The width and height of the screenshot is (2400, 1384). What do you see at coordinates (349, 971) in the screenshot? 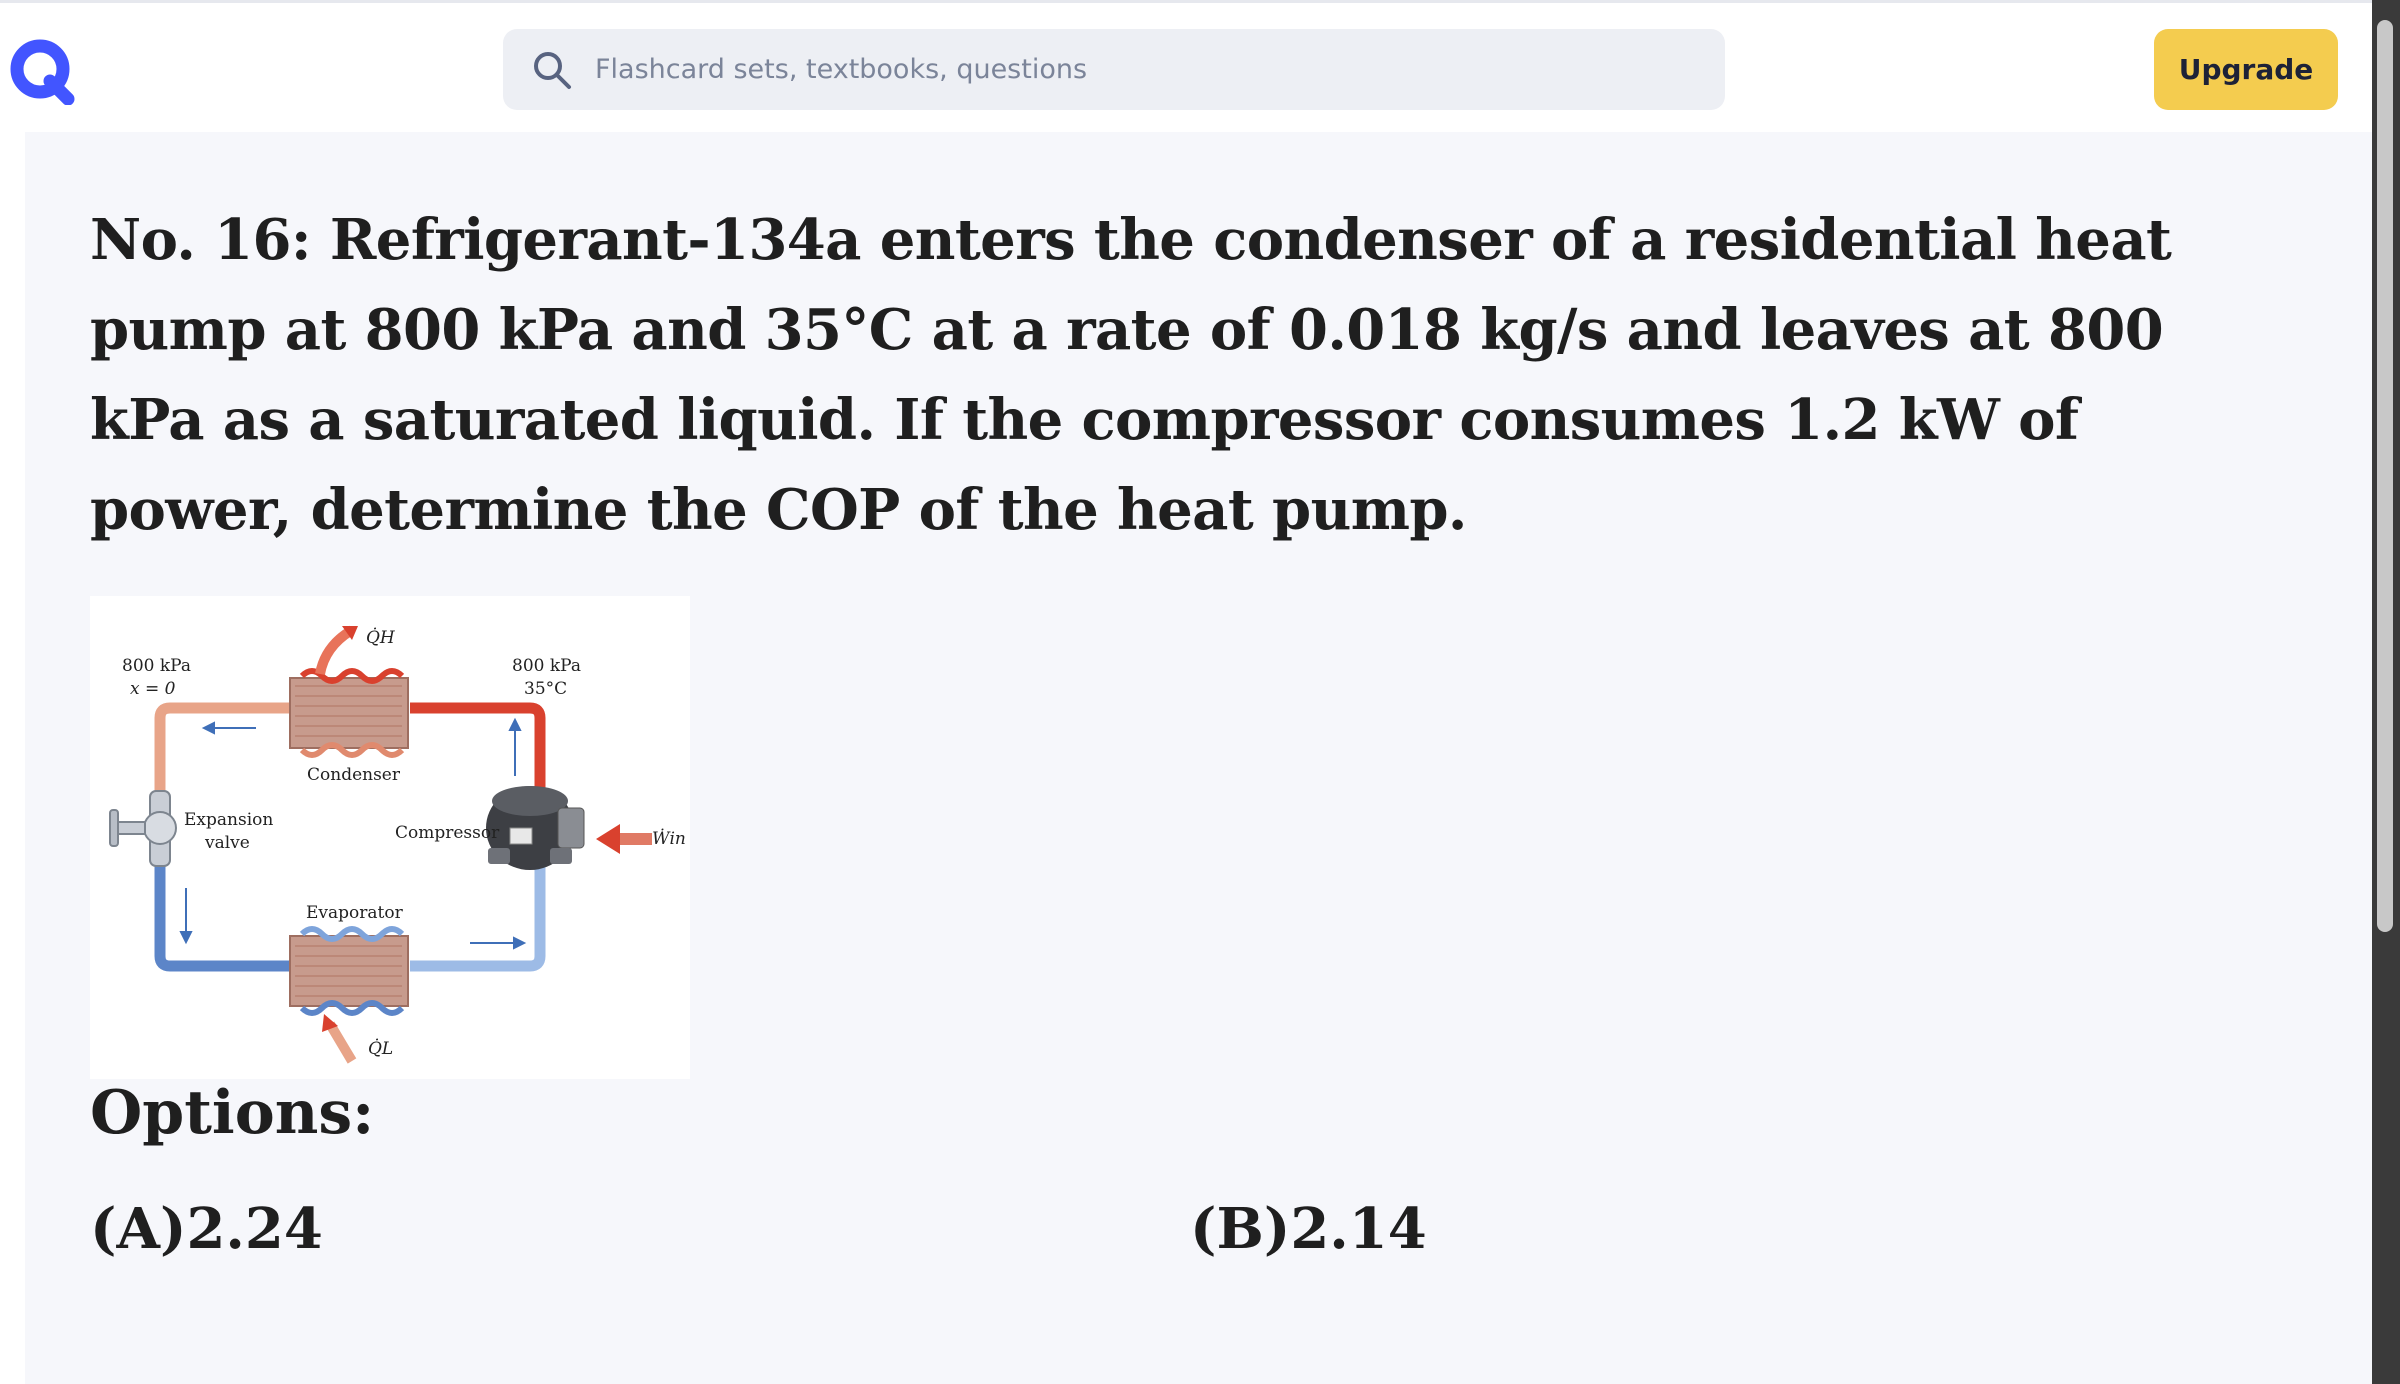
I see `evaporator-coil` at bounding box center [349, 971].